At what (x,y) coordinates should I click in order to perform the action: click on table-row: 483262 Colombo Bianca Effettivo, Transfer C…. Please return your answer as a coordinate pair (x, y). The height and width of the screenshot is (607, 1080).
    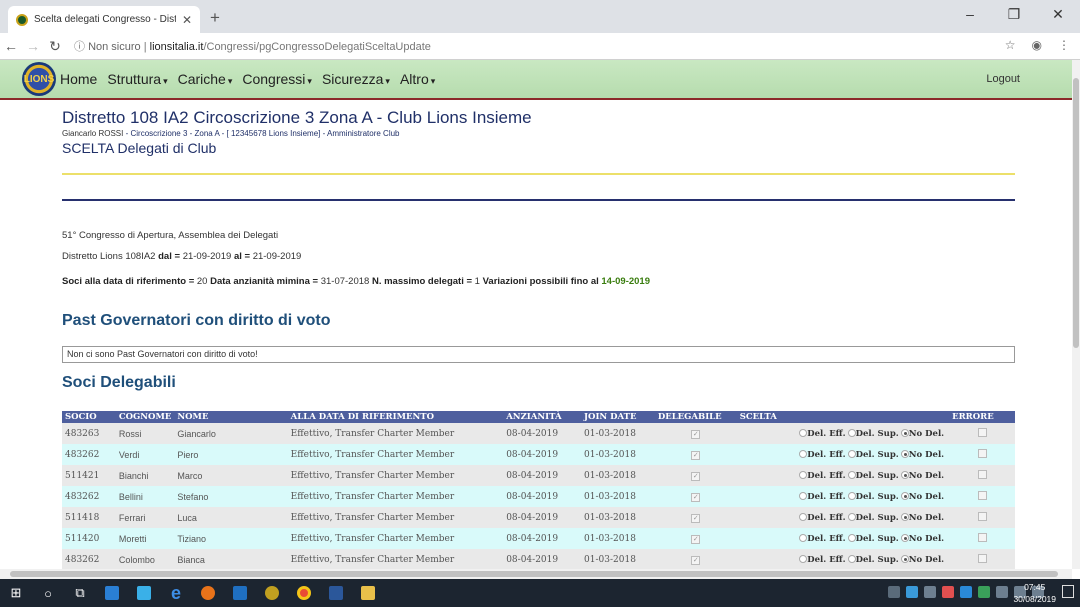
    Looking at the image, I should click on (538, 559).